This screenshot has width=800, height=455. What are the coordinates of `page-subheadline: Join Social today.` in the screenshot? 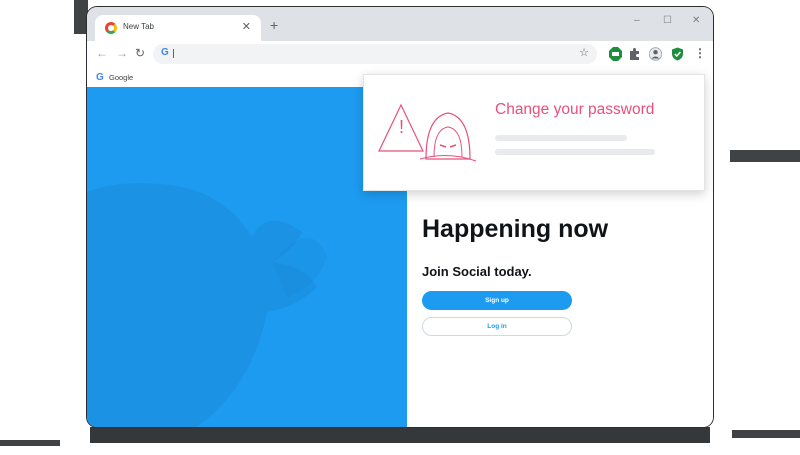 It's located at (477, 271).